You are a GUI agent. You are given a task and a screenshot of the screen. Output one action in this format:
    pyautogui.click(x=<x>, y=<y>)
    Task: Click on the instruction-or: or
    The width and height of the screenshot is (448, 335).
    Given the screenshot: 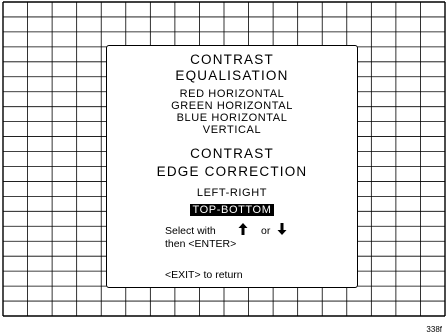 What is the action you would take?
    pyautogui.click(x=266, y=231)
    